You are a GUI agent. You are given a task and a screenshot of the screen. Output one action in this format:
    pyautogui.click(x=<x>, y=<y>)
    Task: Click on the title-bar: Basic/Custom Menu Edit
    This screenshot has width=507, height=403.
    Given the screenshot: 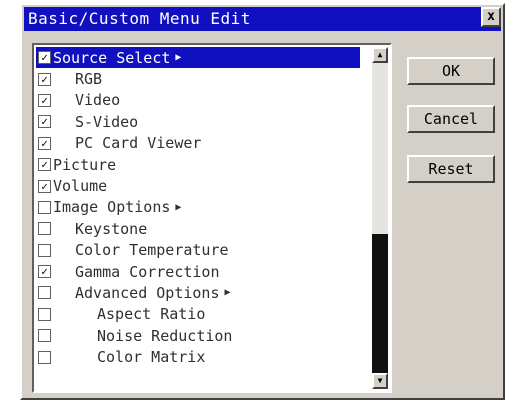 What is the action you would take?
    pyautogui.click(x=262, y=19)
    